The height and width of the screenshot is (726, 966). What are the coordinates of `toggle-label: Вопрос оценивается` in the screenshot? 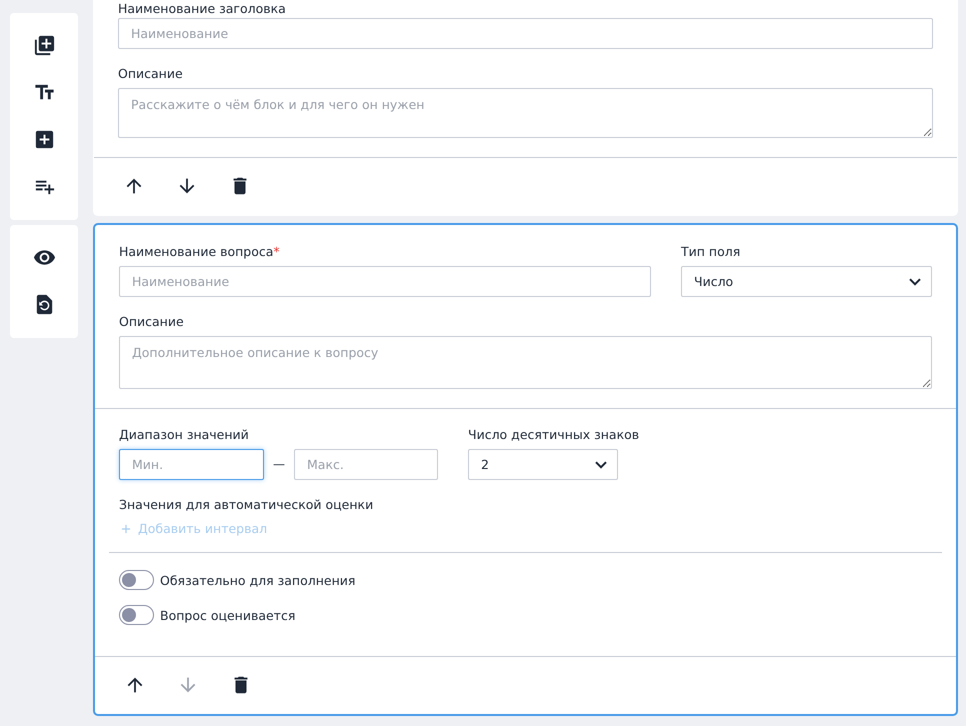 It's located at (228, 615).